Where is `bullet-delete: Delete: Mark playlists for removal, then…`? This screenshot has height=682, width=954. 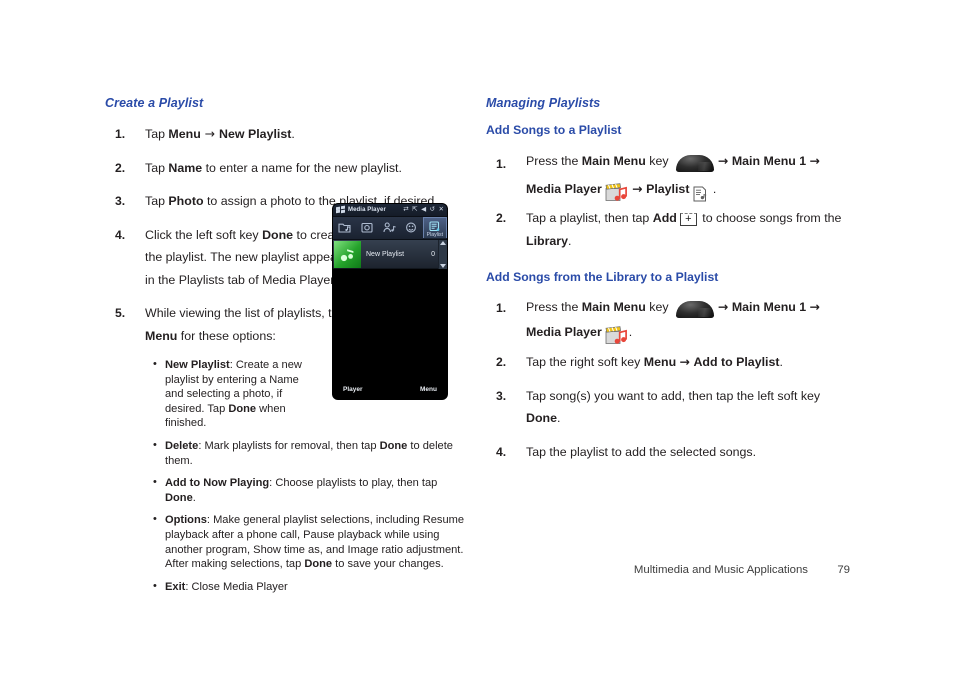 bullet-delete: Delete: Mark playlists for removal, then… is located at coordinates (309, 453).